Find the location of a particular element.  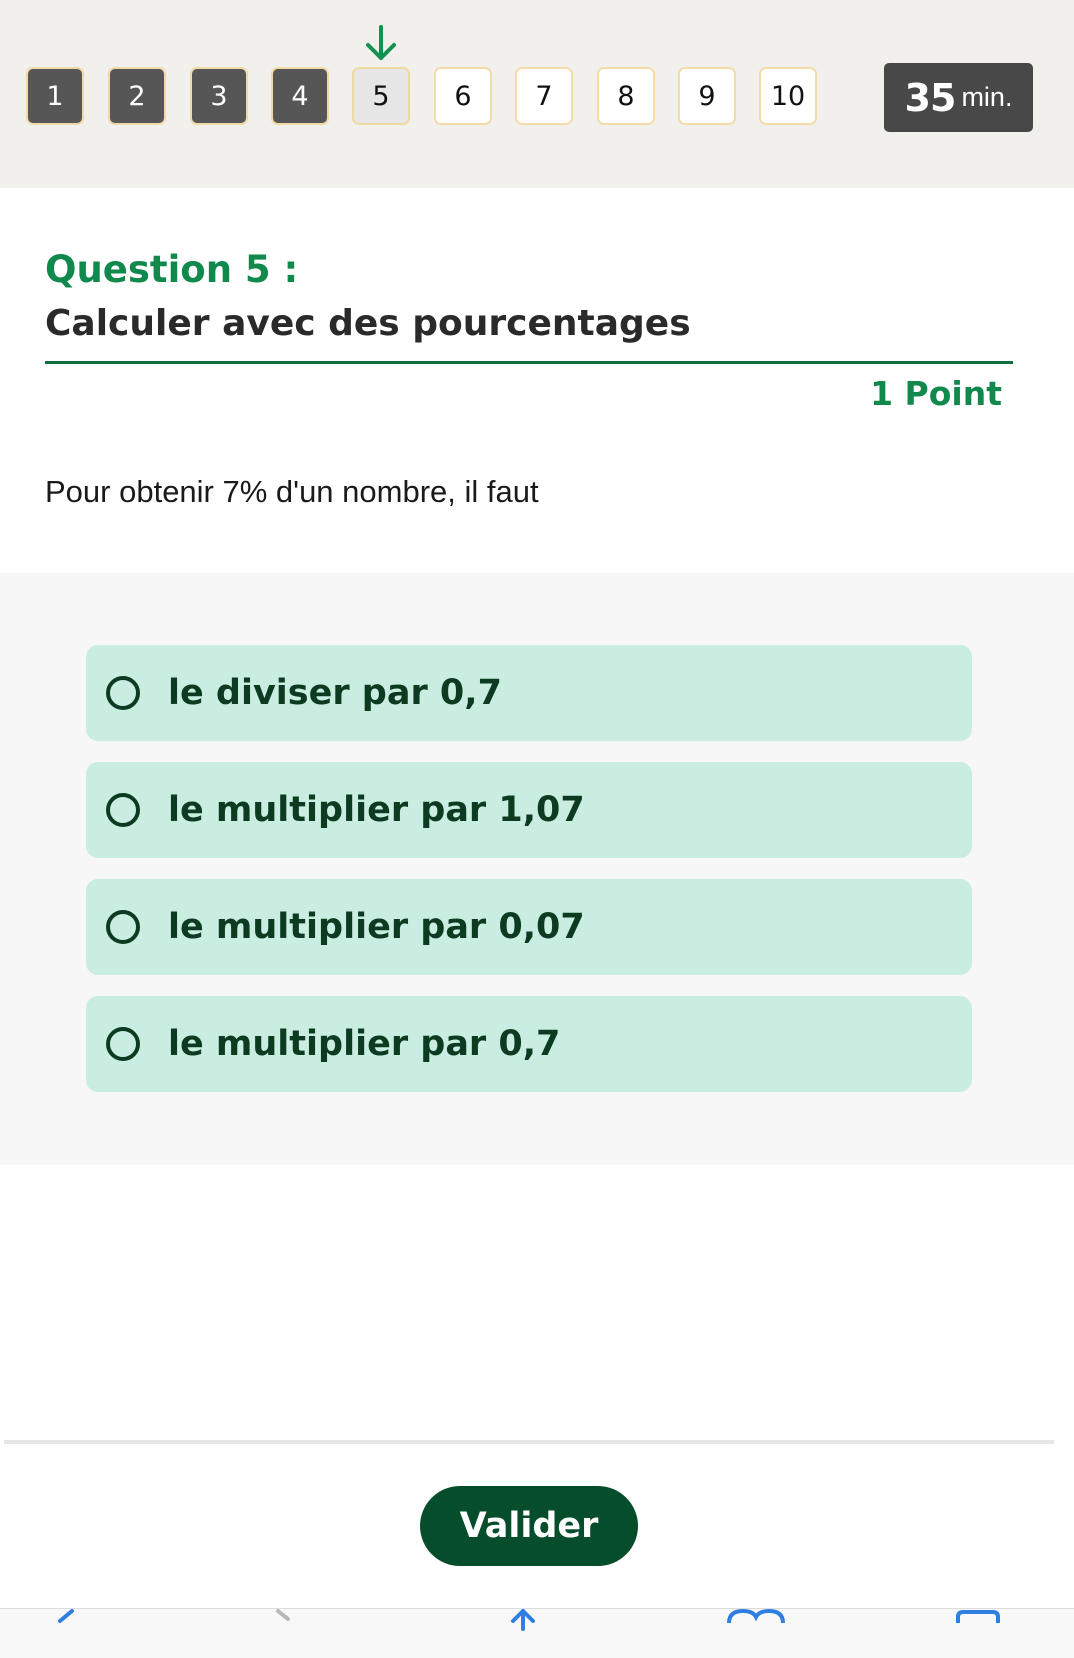

answer-label: le multiplier par 1,07 is located at coordinates (376, 810).